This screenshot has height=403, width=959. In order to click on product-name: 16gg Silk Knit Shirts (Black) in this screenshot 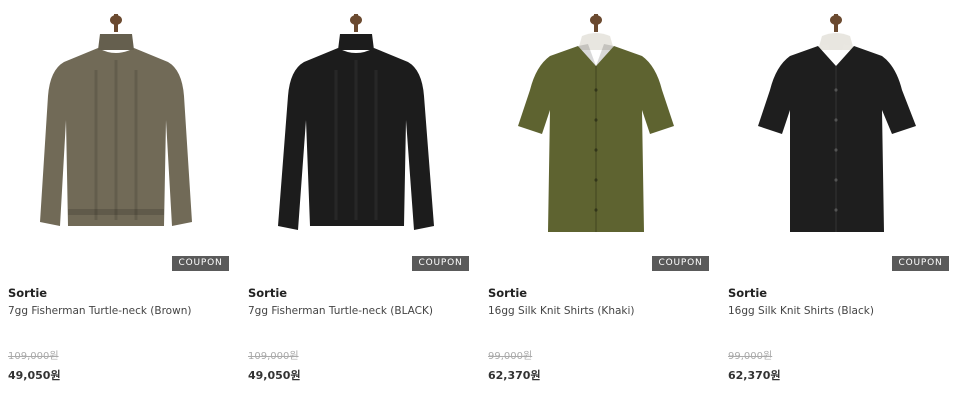, I will do `click(801, 311)`.